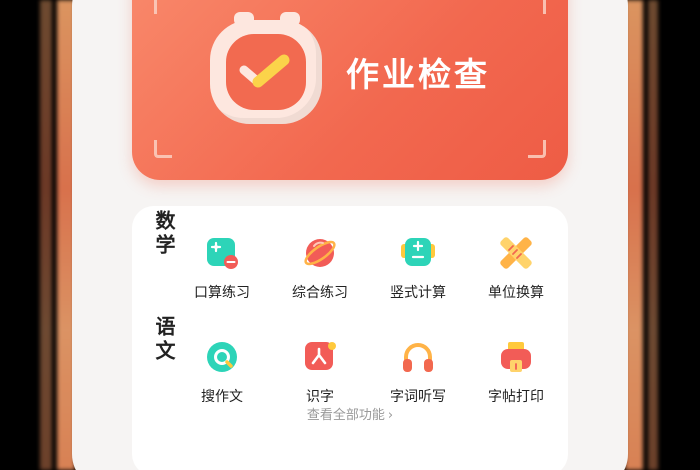 This screenshot has width=700, height=470. I want to click on search-essay-button: 搜作文, so click(222, 373).